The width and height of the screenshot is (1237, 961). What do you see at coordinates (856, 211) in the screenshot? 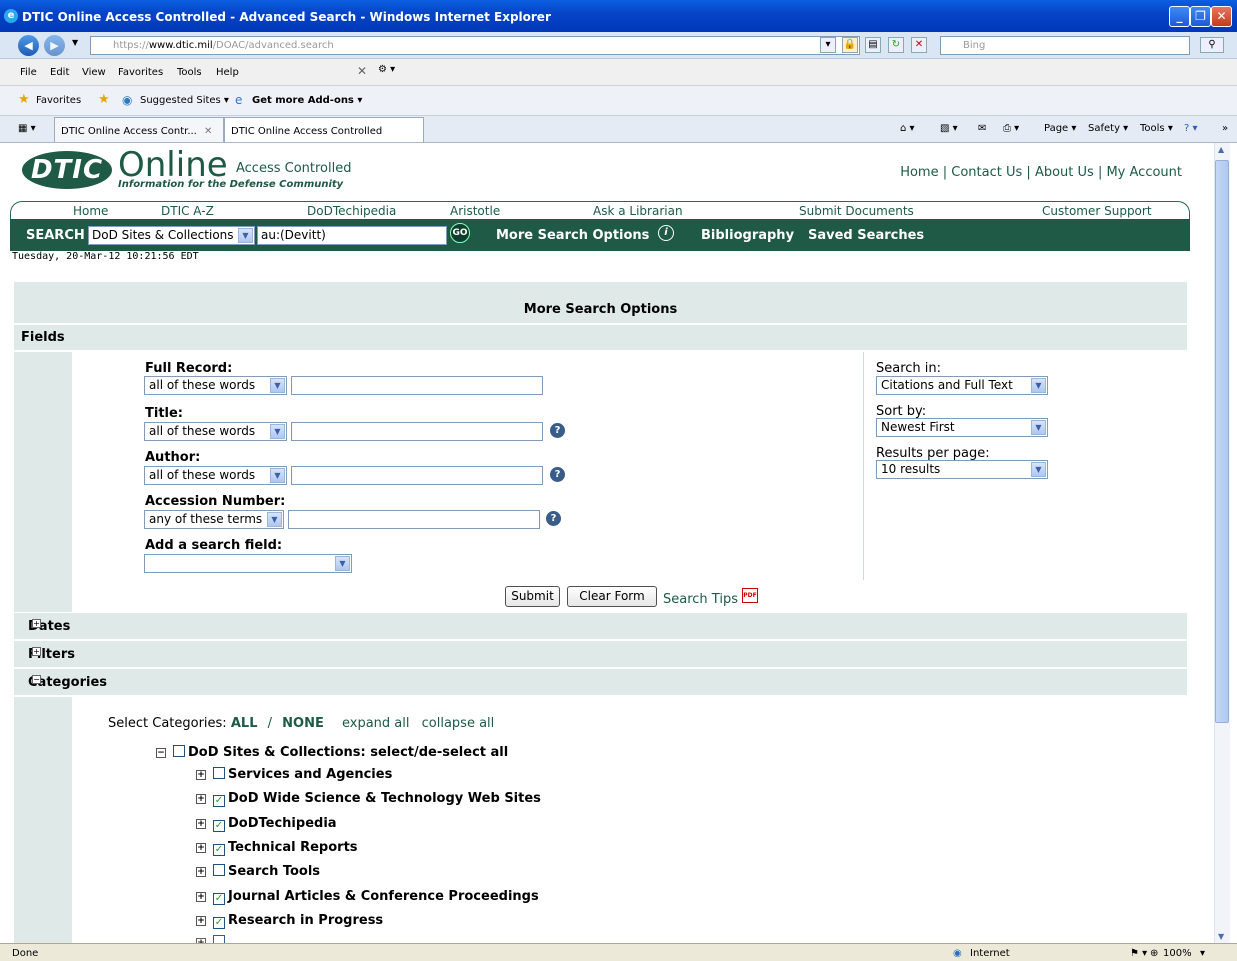
I see `nav-submit-documents: Submit Documents` at bounding box center [856, 211].